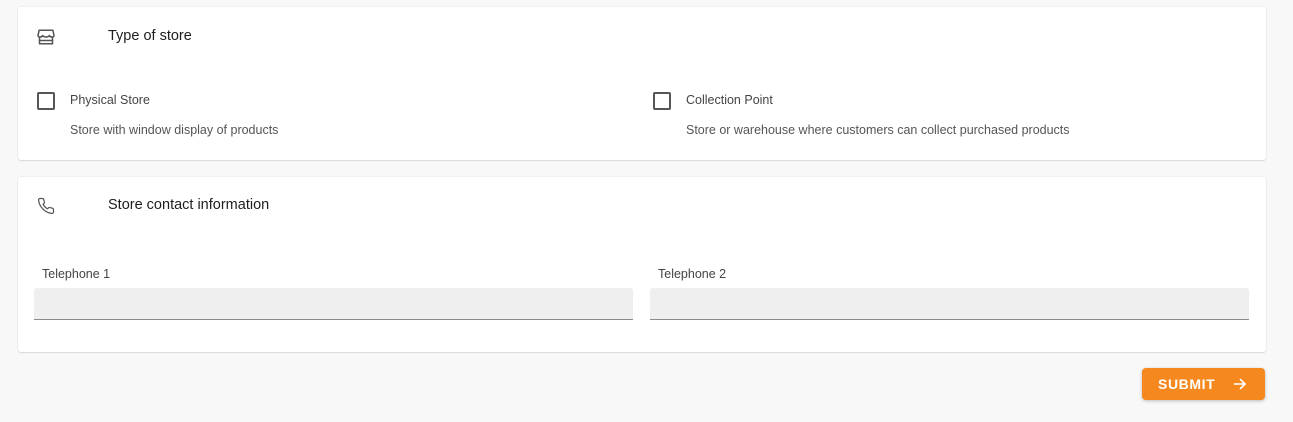 The width and height of the screenshot is (1293, 422). I want to click on physical-store-label: Physical Store, so click(110, 100).